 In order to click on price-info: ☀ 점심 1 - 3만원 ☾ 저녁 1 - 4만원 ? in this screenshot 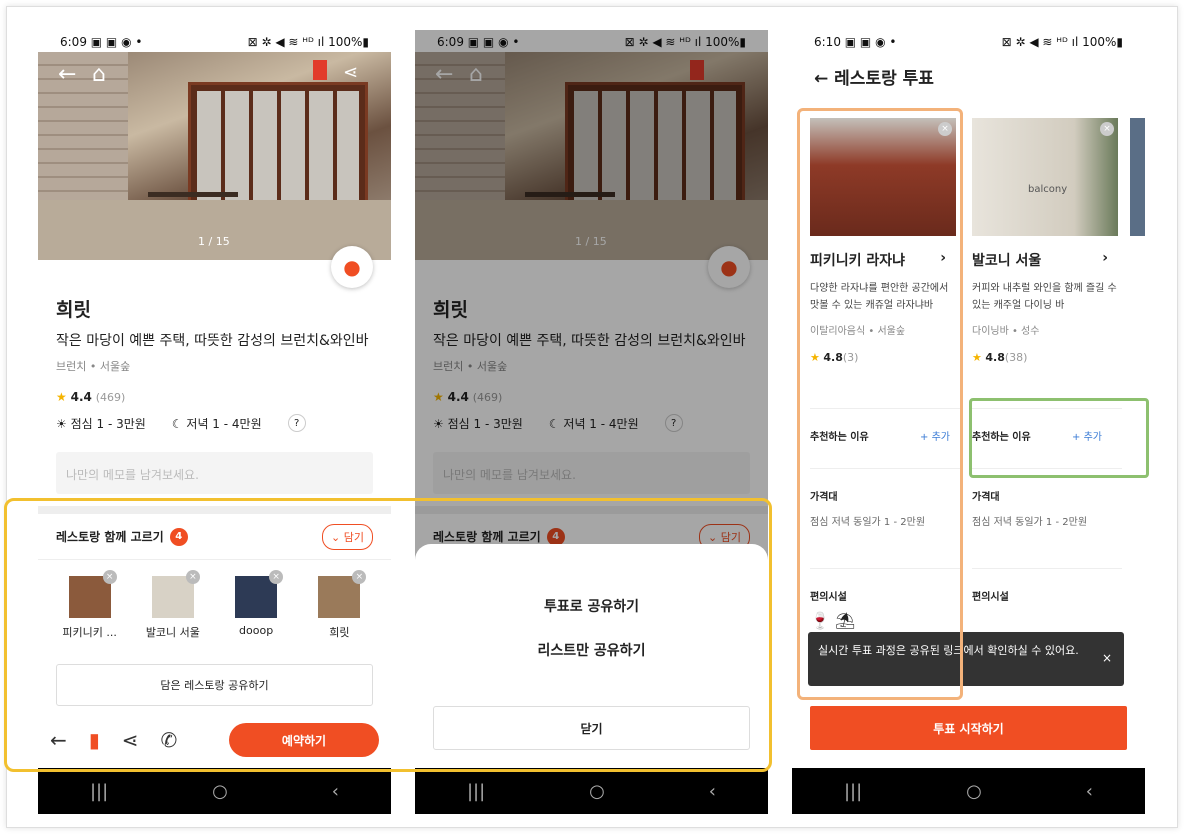, I will do `click(214, 423)`.